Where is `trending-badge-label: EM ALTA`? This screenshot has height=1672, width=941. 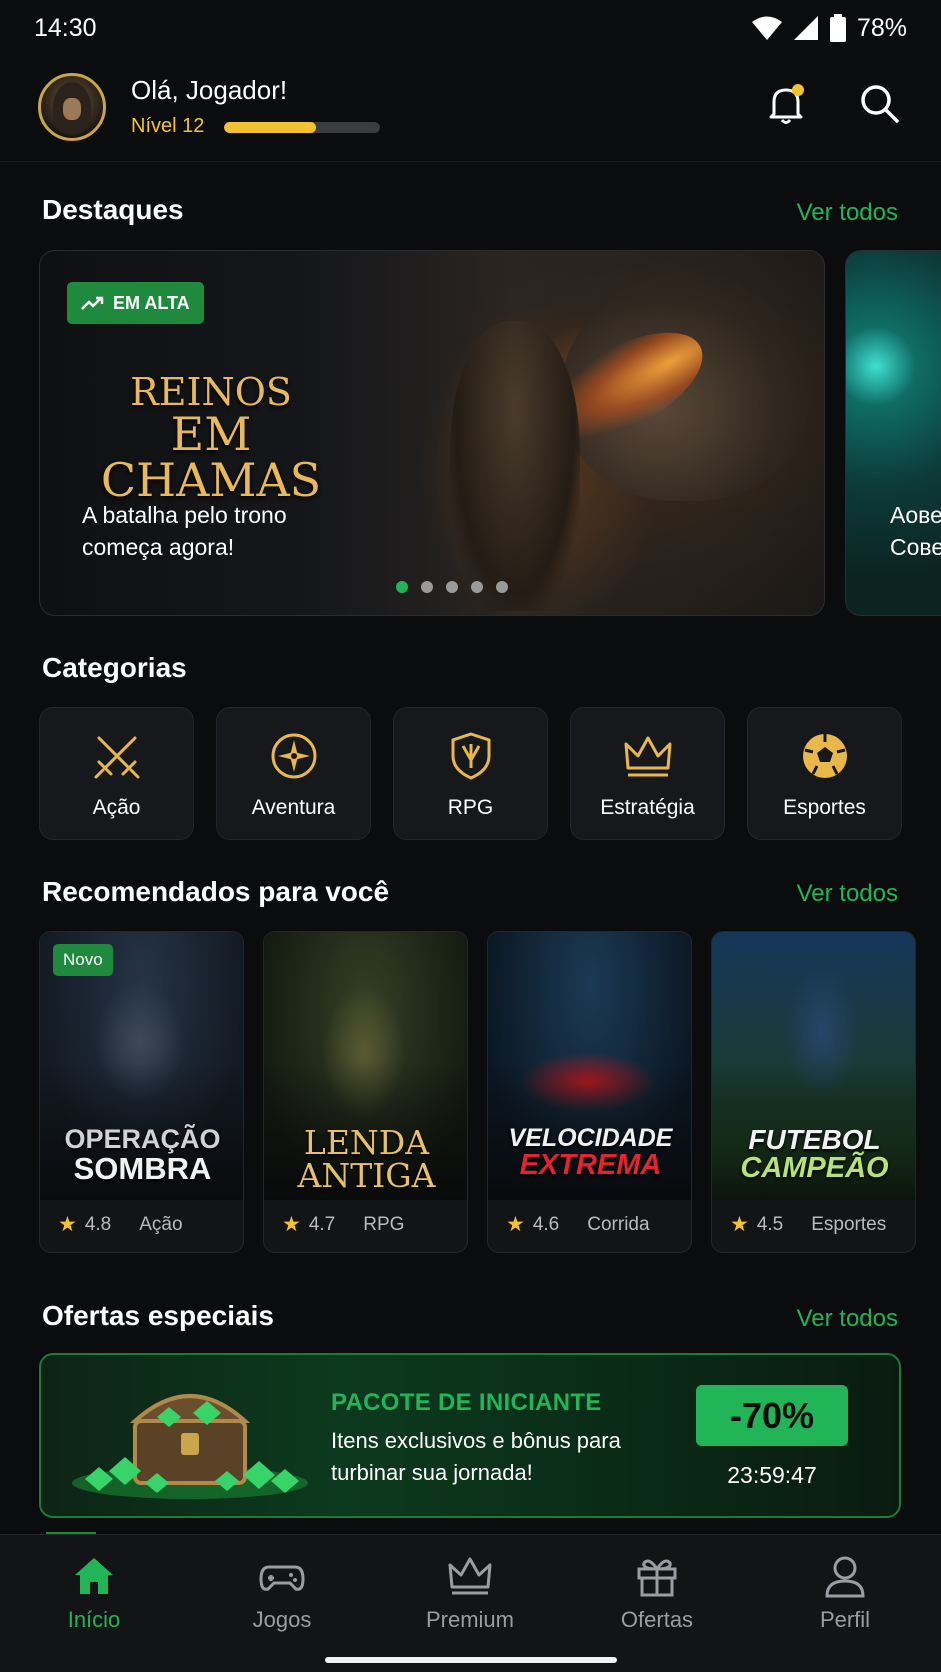
trending-badge-label: EM ALTA is located at coordinates (151, 302).